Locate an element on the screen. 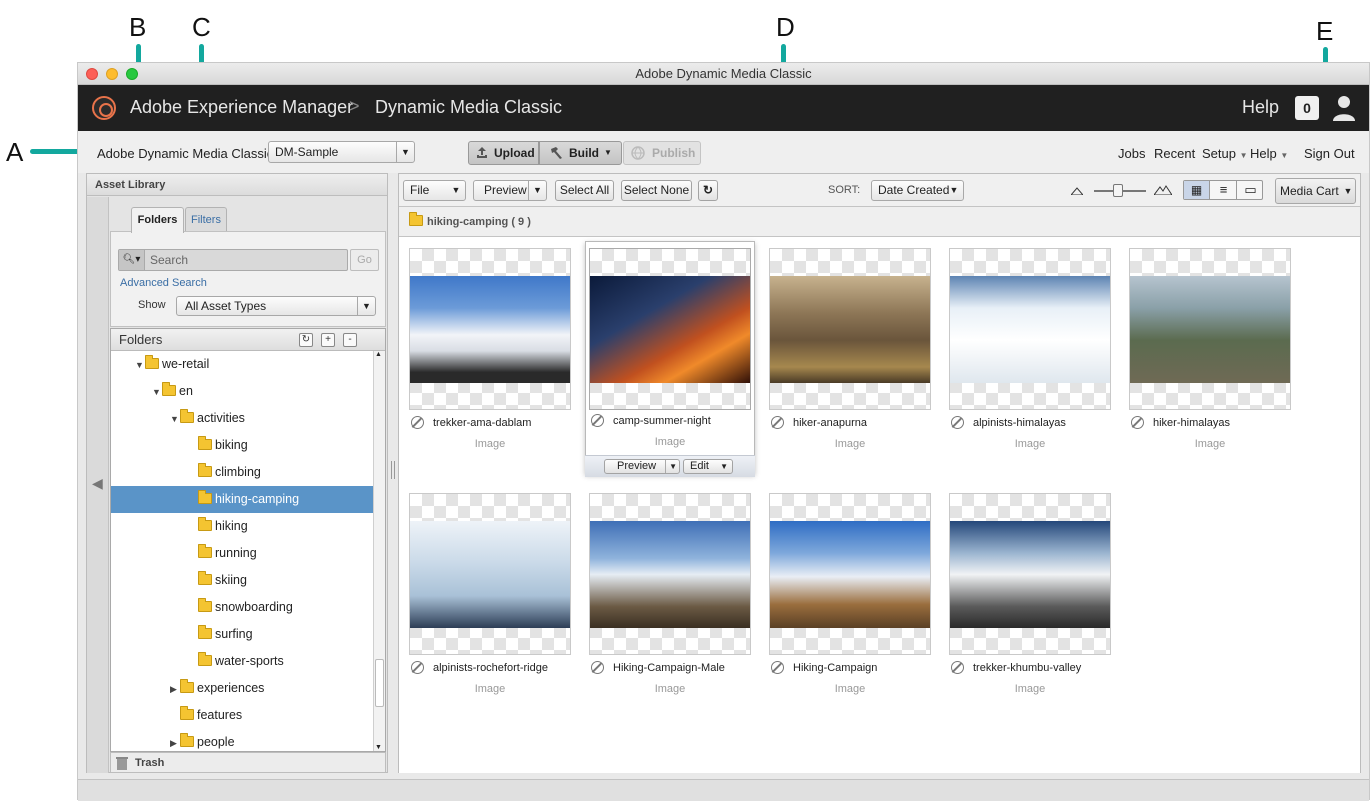 Image resolution: width=1370 pixels, height=801 pixels. folder-tree-item: ▼ we-retail is located at coordinates (242, 364).